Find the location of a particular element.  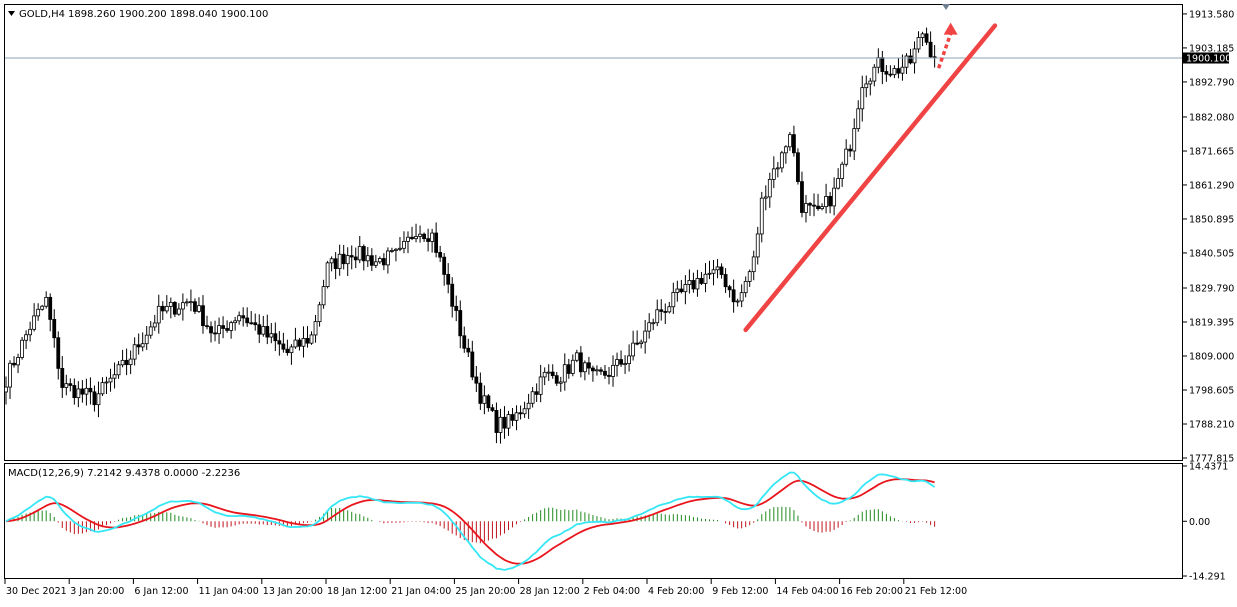

ohlc-readout: 1898.260 1900.200 1898.040 1900.100 is located at coordinates (168, 14).